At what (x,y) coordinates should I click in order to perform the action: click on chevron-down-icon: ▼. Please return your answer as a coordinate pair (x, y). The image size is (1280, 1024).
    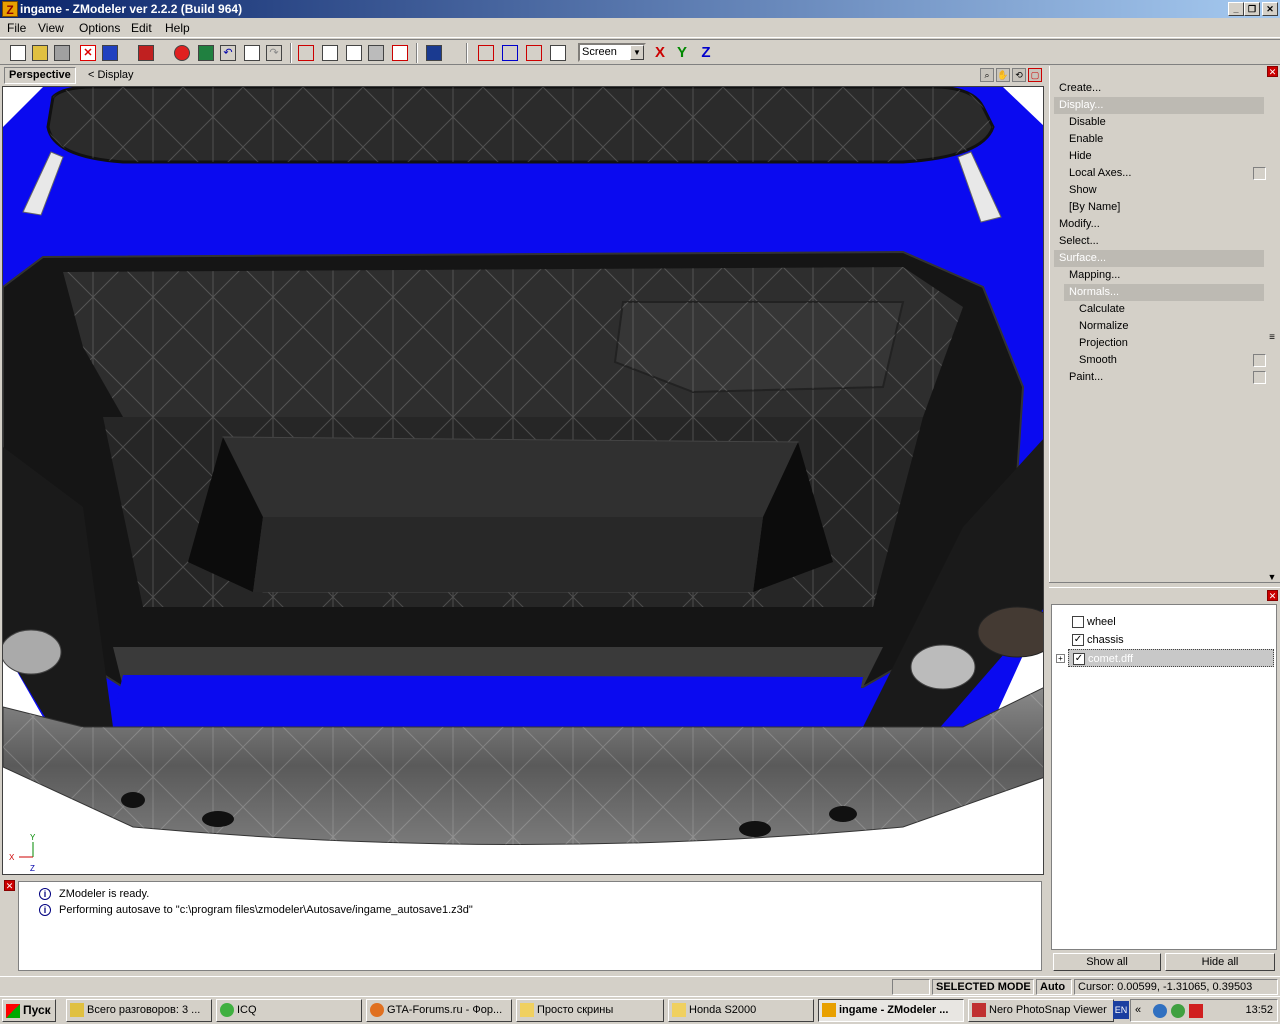
    Looking at the image, I should click on (637, 52).